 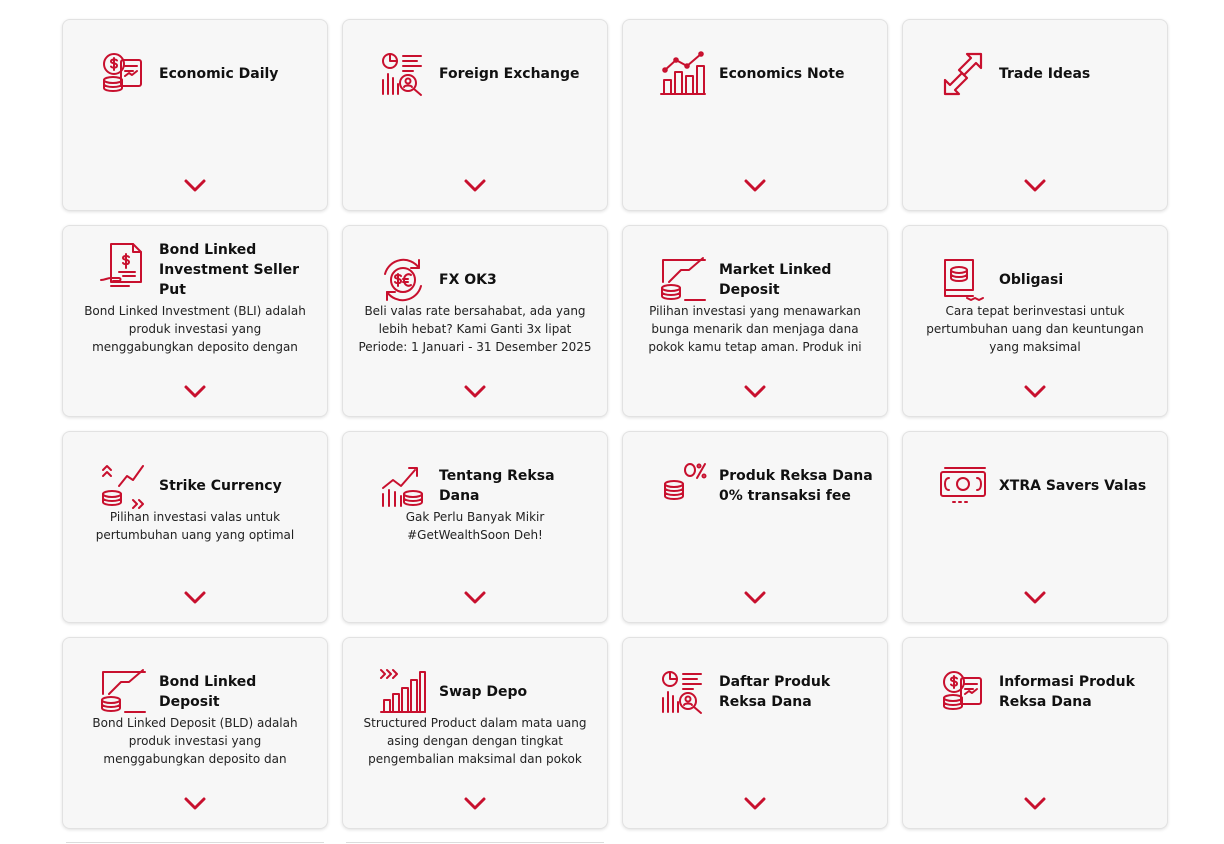 I want to click on bond-document-icon, so click(x=121, y=265).